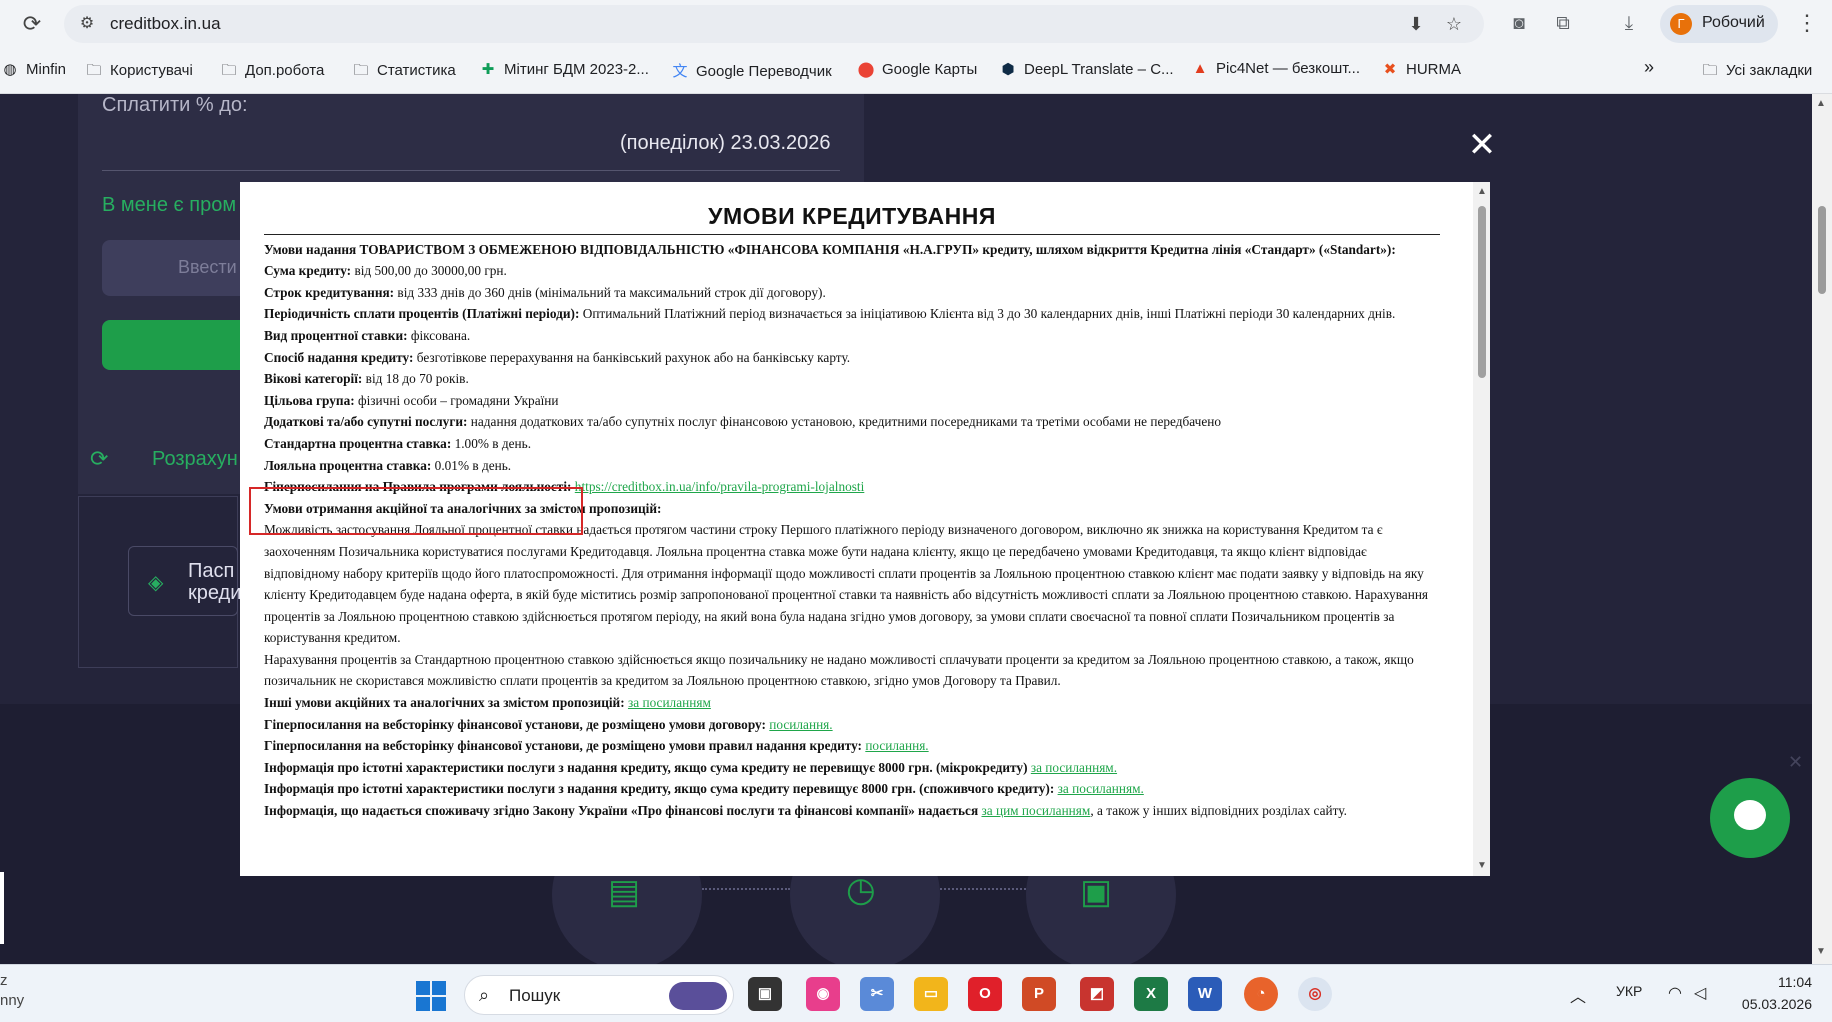 Image resolution: width=1832 pixels, height=1022 pixels. What do you see at coordinates (1563, 24) in the screenshot?
I see `extensions-icon: ⧉` at bounding box center [1563, 24].